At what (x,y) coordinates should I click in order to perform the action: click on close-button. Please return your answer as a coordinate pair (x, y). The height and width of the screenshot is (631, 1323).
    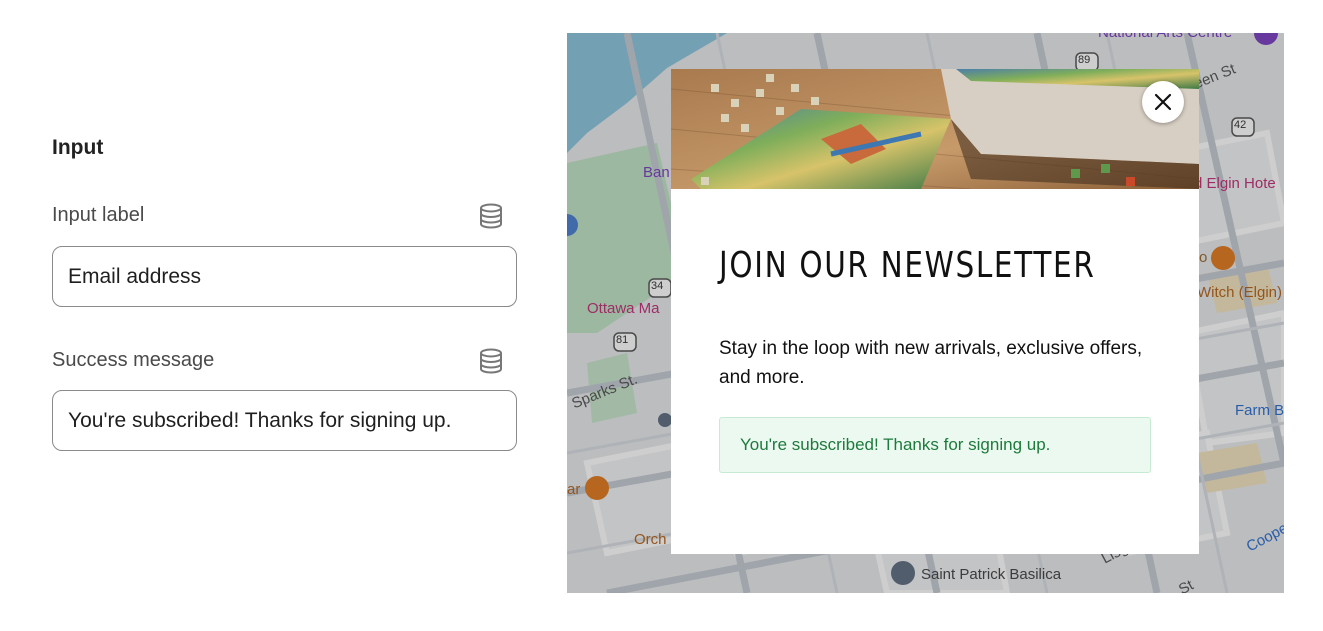
    Looking at the image, I should click on (1163, 102).